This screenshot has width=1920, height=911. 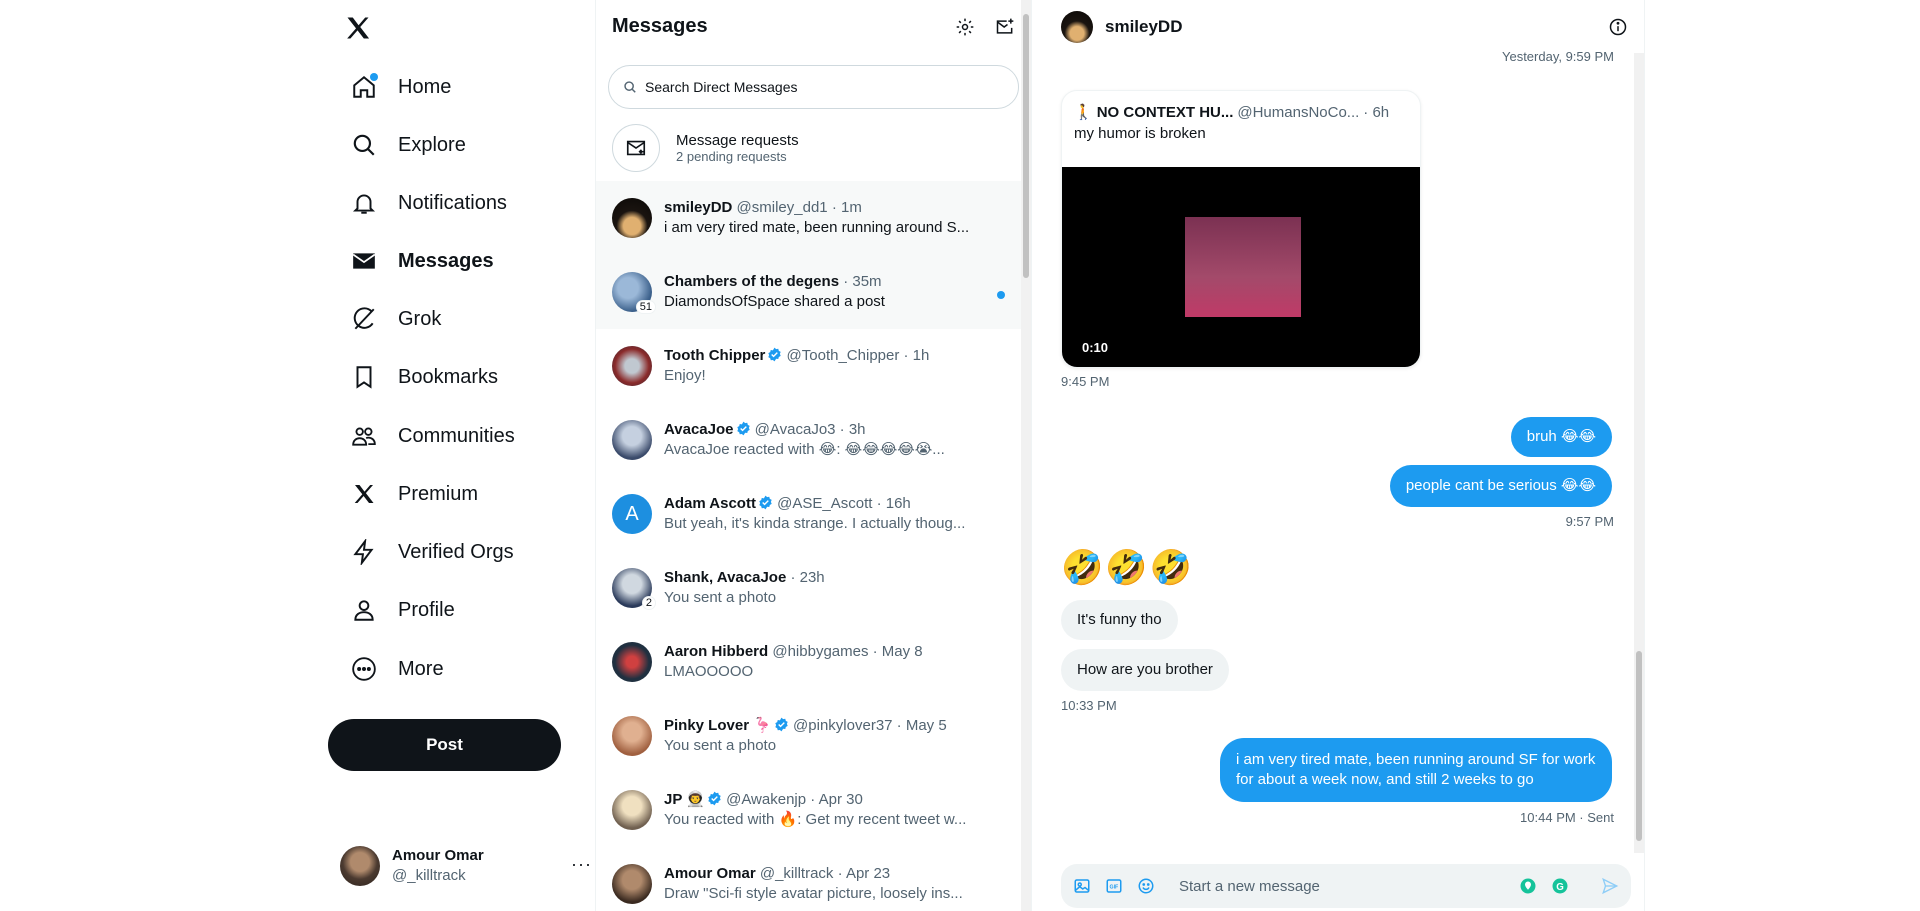 I want to click on info-icon, so click(x=1618, y=29).